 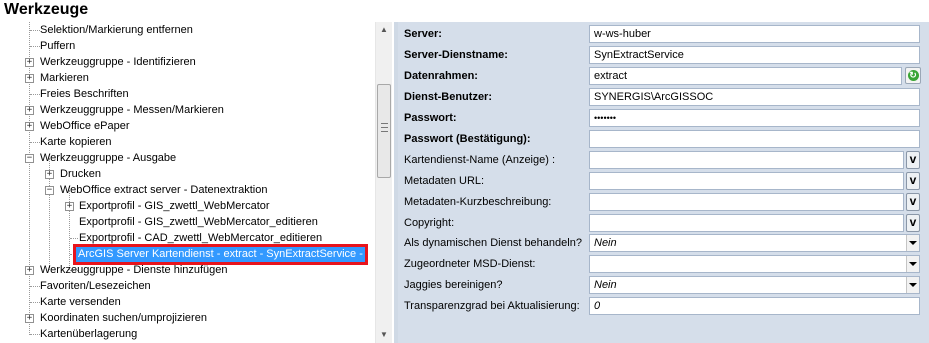 What do you see at coordinates (746, 160) in the screenshot?
I see `kartendienst-name-field` at bounding box center [746, 160].